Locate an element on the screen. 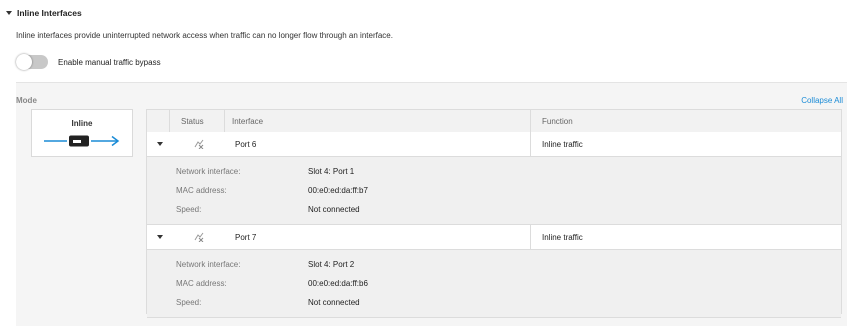  row-interface: Port 7 is located at coordinates (246, 237).